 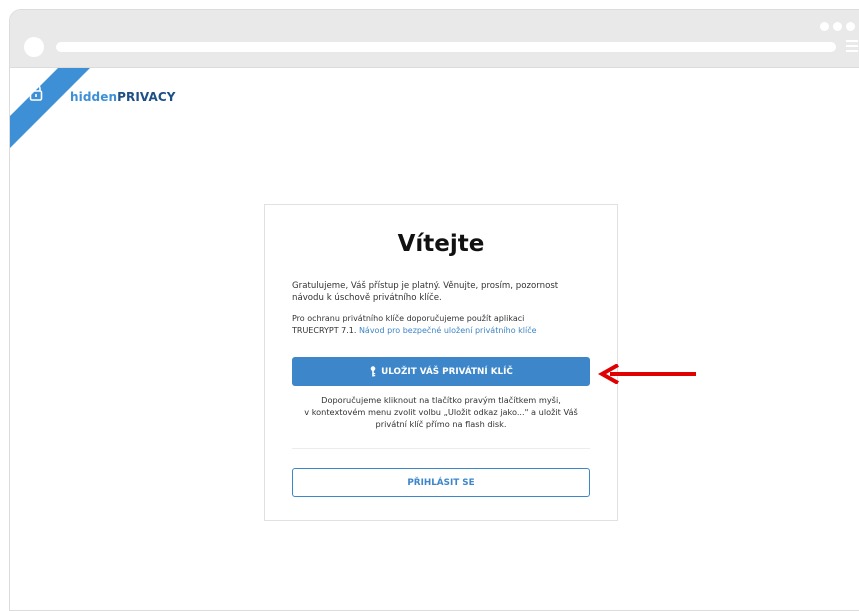 What do you see at coordinates (441, 448) in the screenshot?
I see `divider` at bounding box center [441, 448].